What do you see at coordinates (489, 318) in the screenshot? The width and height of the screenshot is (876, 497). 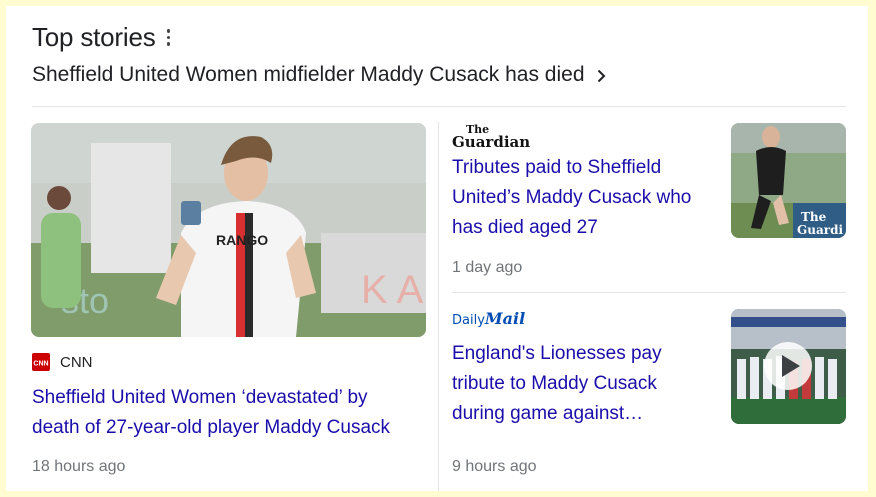 I see `daily-mail-logo-icon: DailyMail` at bounding box center [489, 318].